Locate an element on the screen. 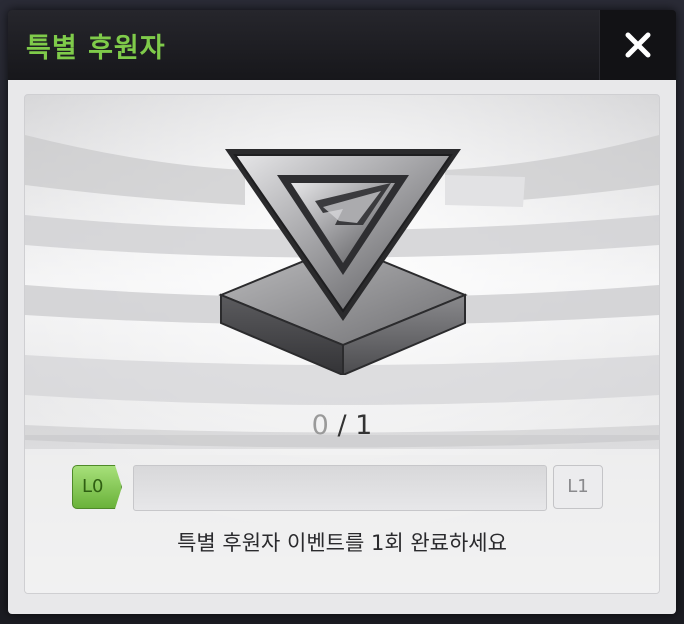 Image resolution: width=684 pixels, height=624 pixels. close-button is located at coordinates (637, 45).